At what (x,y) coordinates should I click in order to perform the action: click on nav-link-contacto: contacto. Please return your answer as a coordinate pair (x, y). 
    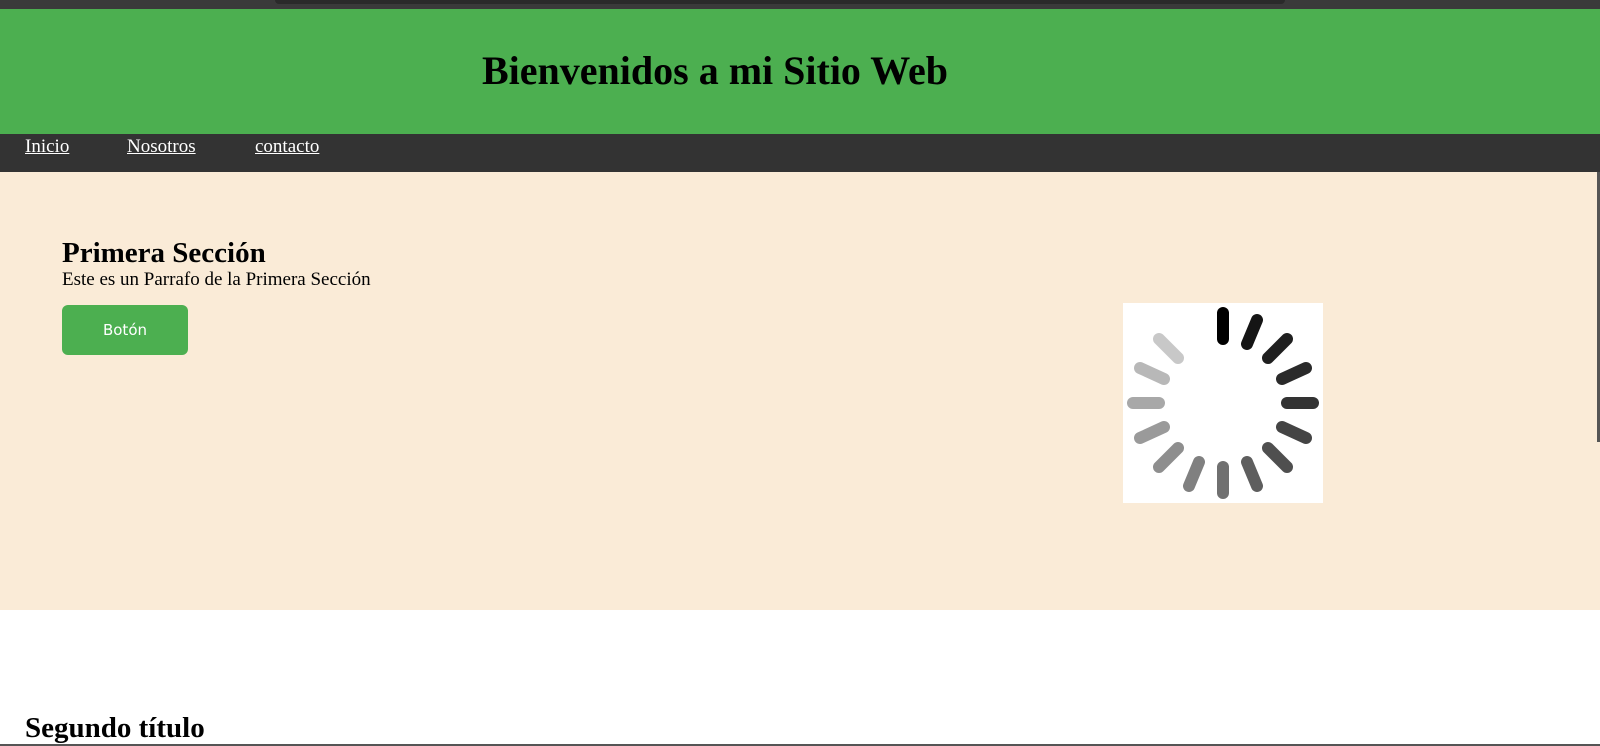
    Looking at the image, I should click on (287, 147).